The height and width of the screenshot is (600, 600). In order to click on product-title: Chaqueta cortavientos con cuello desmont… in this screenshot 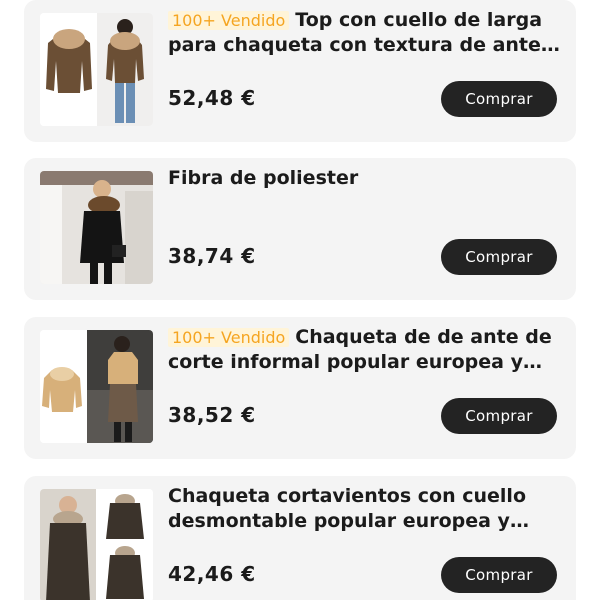, I will do `click(366, 509)`.